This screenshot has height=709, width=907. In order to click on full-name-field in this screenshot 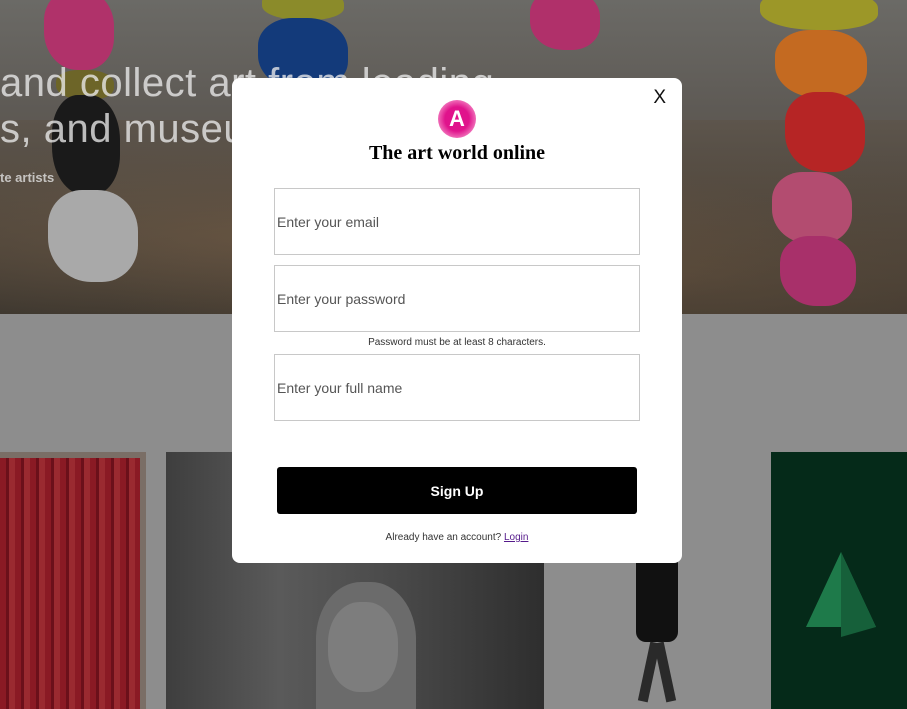, I will do `click(457, 387)`.